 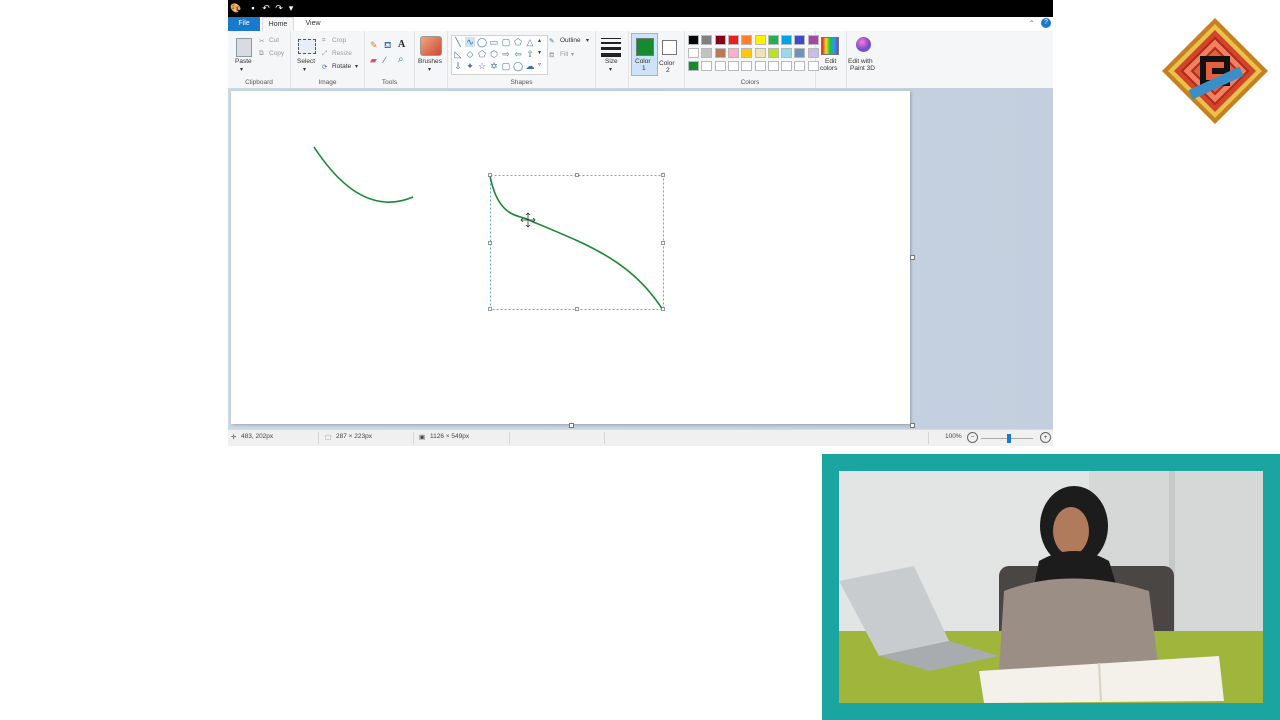 What do you see at coordinates (564, 54) in the screenshot?
I see `fill-button: Fill` at bounding box center [564, 54].